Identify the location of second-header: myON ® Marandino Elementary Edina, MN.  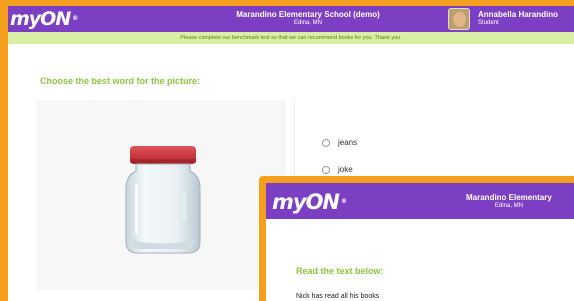
(420, 201).